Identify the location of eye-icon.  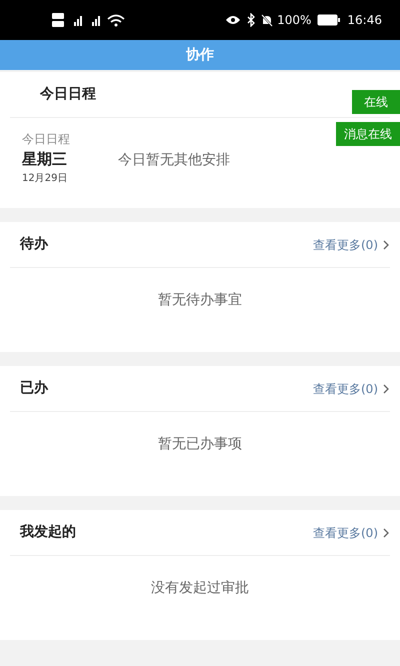
(233, 20).